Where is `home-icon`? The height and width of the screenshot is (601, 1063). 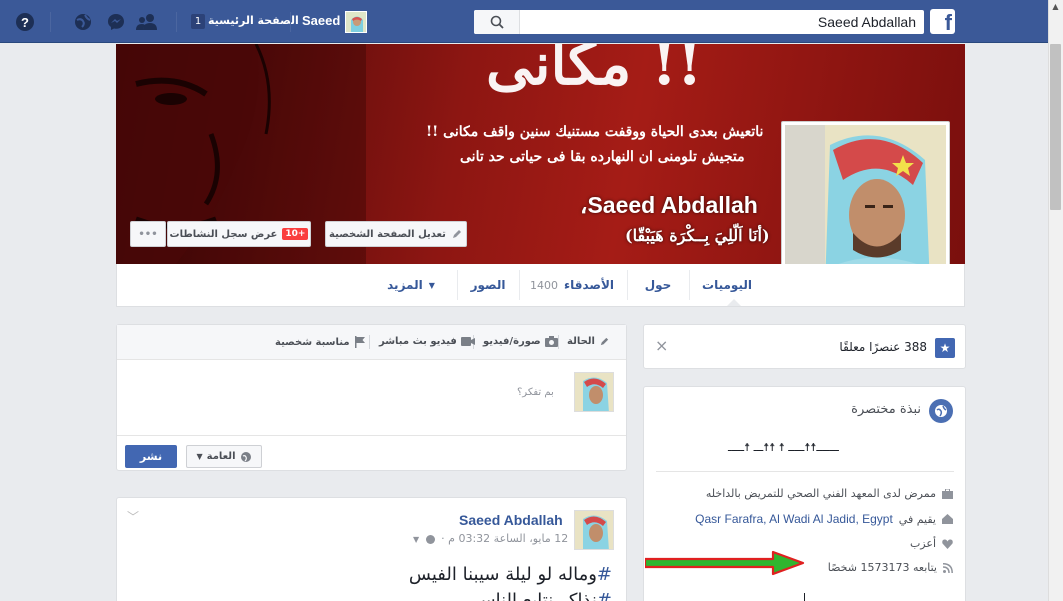
home-icon is located at coordinates (947, 519).